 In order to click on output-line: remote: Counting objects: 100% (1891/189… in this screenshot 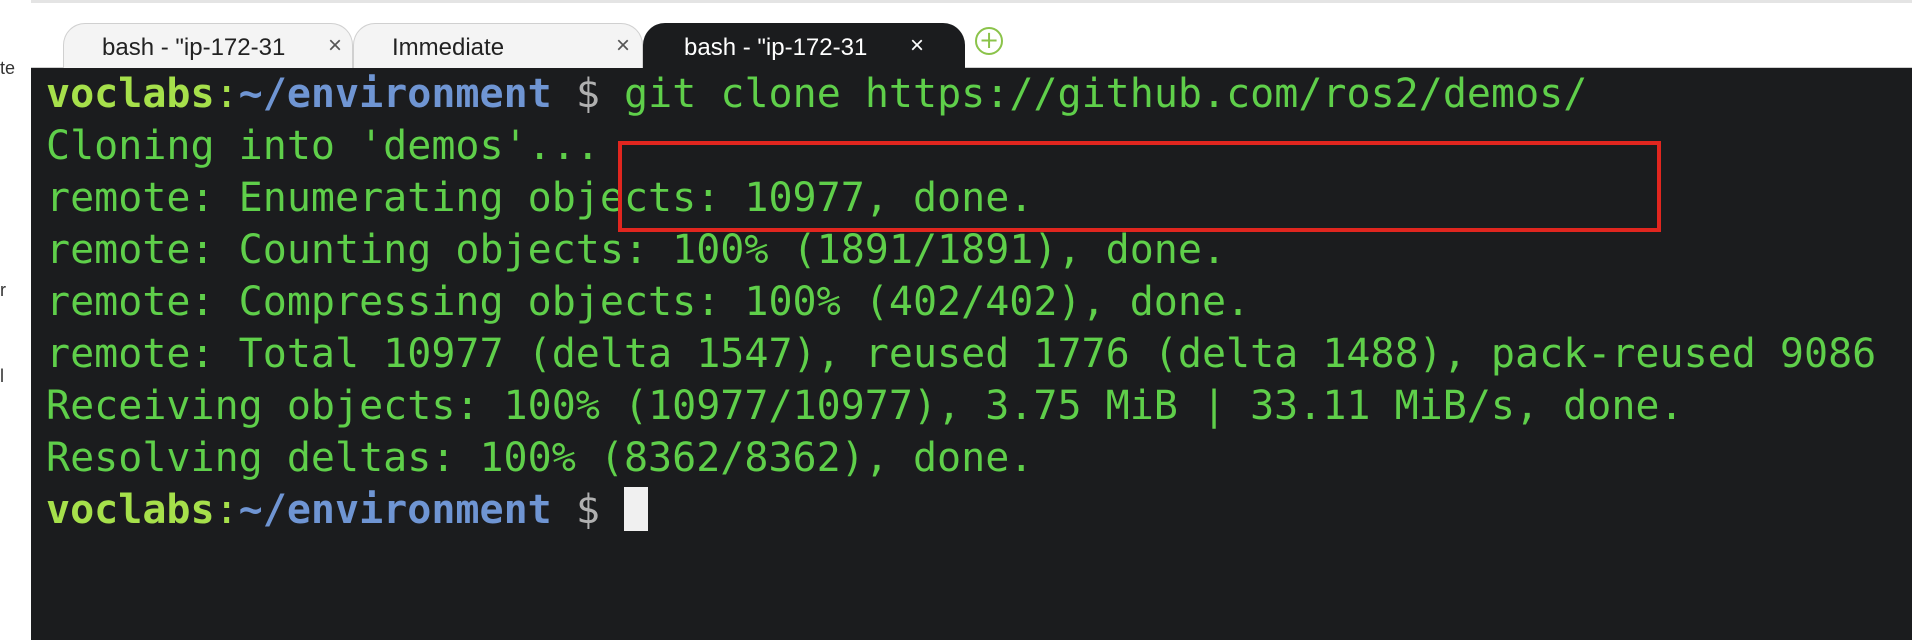, I will do `click(636, 250)`.